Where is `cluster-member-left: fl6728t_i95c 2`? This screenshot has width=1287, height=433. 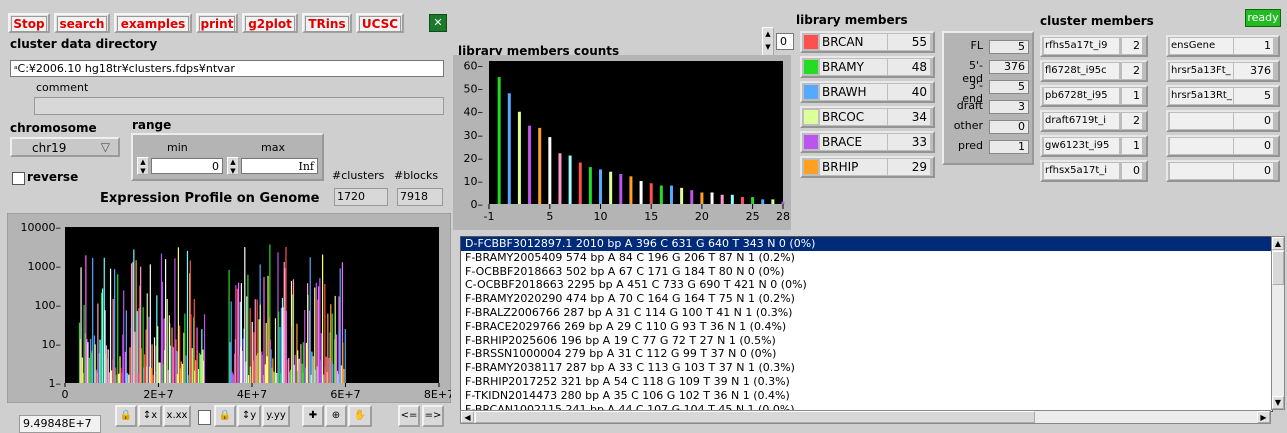
cluster-member-left: fl6728t_i95c 2 is located at coordinates (1094, 71).